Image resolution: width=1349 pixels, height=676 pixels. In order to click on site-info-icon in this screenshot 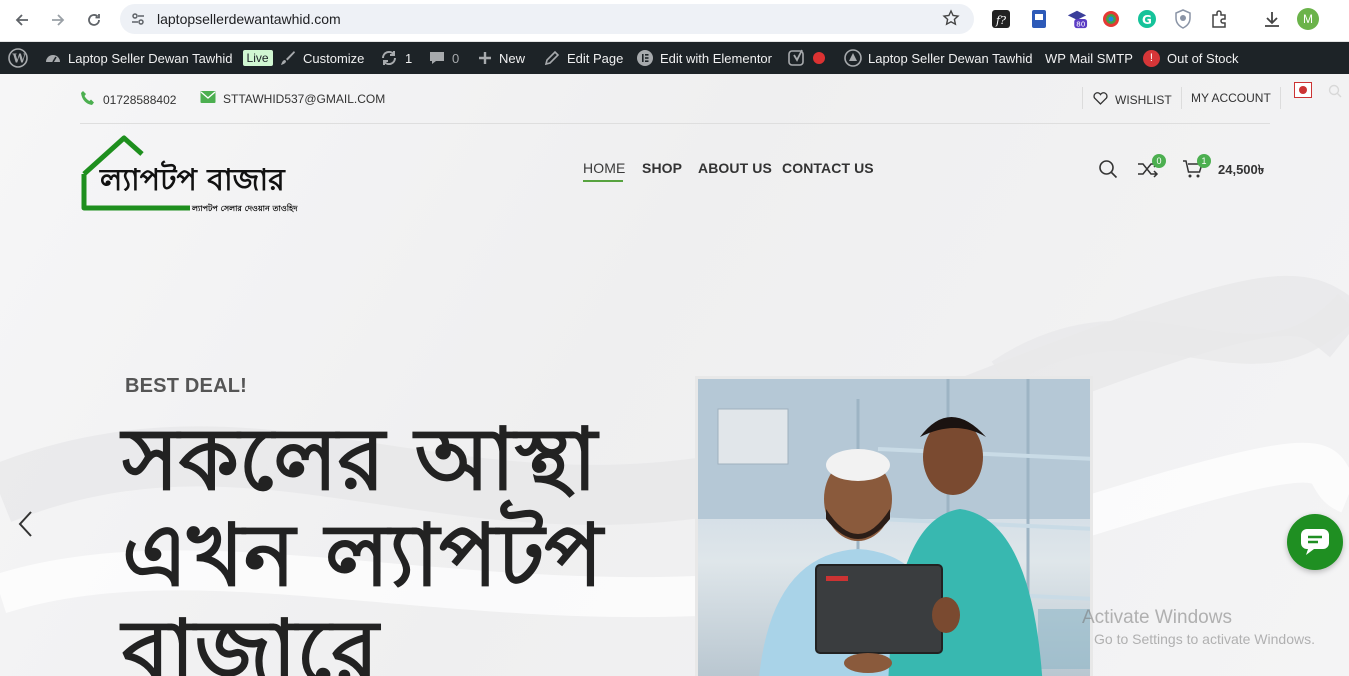, I will do `click(138, 21)`.